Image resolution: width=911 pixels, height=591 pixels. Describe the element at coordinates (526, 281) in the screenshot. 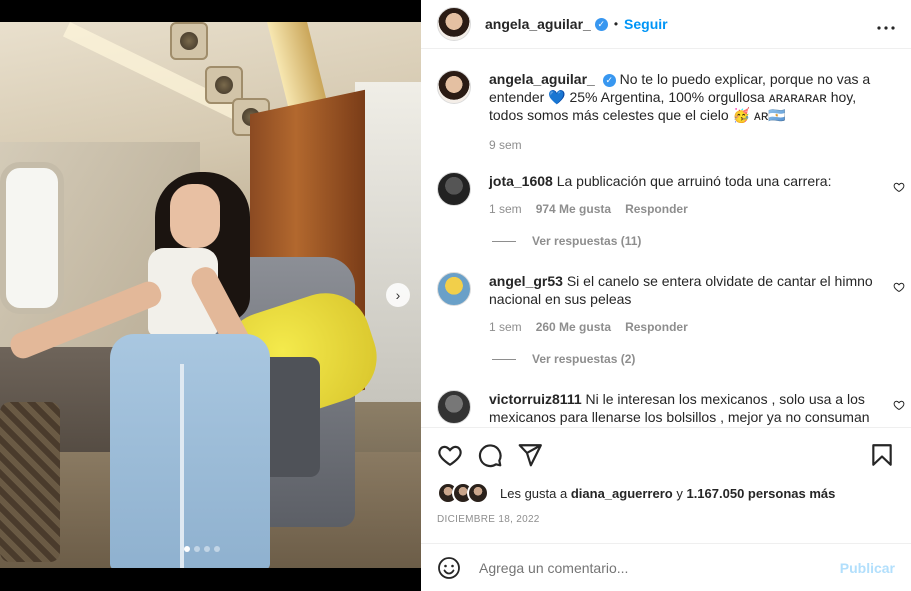

I see `comment-username: angel_gr53` at that location.